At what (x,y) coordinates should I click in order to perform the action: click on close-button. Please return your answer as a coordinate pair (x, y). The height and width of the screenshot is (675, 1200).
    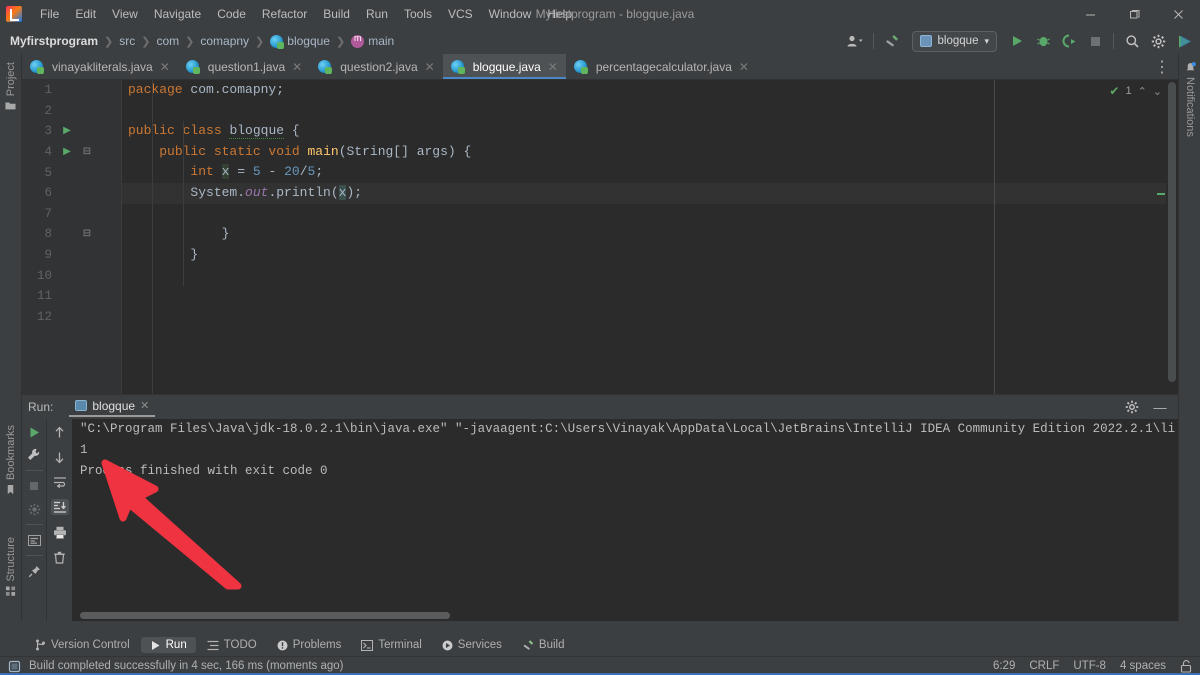
    Looking at the image, I should click on (1178, 14).